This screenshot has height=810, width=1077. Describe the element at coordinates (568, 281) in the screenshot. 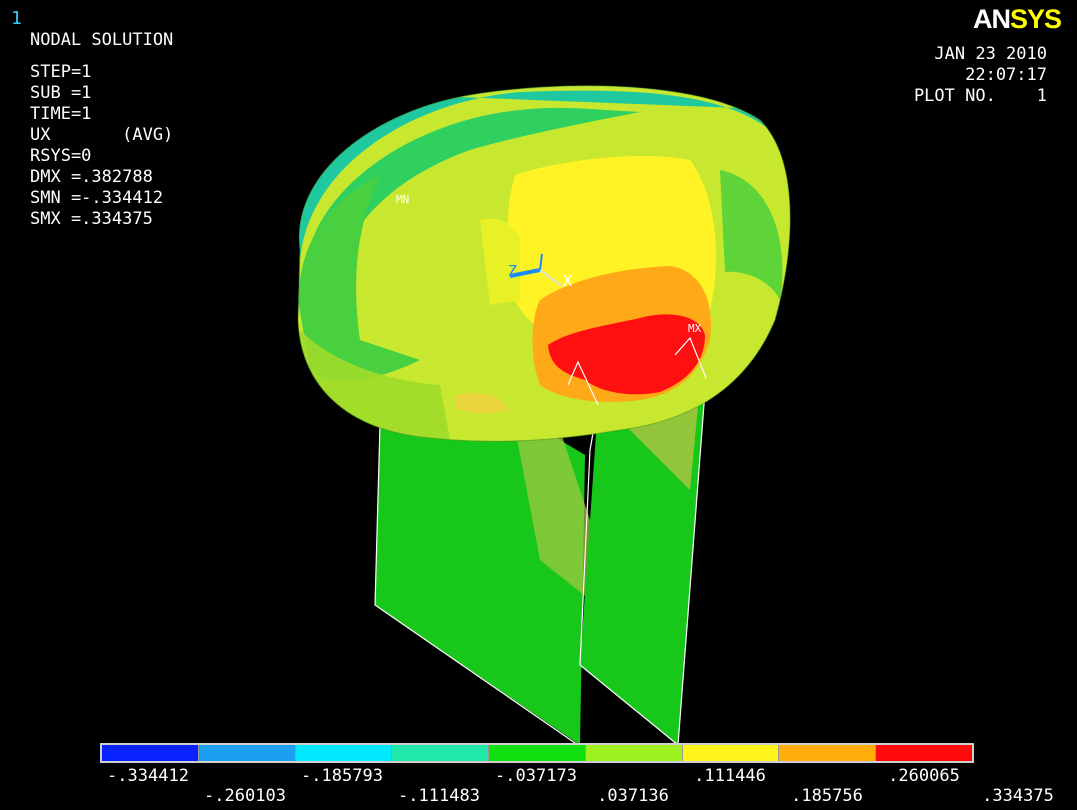

I see `axis-x-label: X` at that location.